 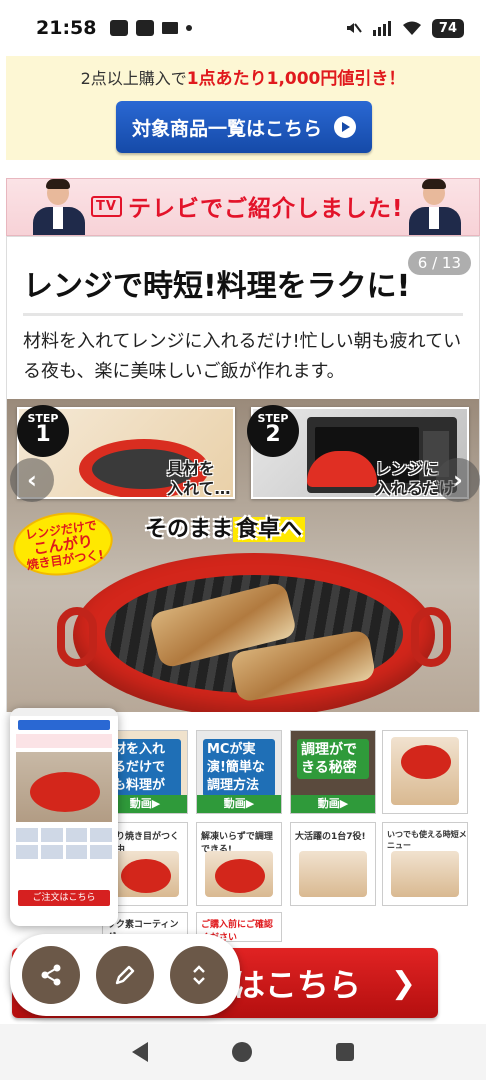 I want to click on step2-badge: STEP 2, so click(x=273, y=431).